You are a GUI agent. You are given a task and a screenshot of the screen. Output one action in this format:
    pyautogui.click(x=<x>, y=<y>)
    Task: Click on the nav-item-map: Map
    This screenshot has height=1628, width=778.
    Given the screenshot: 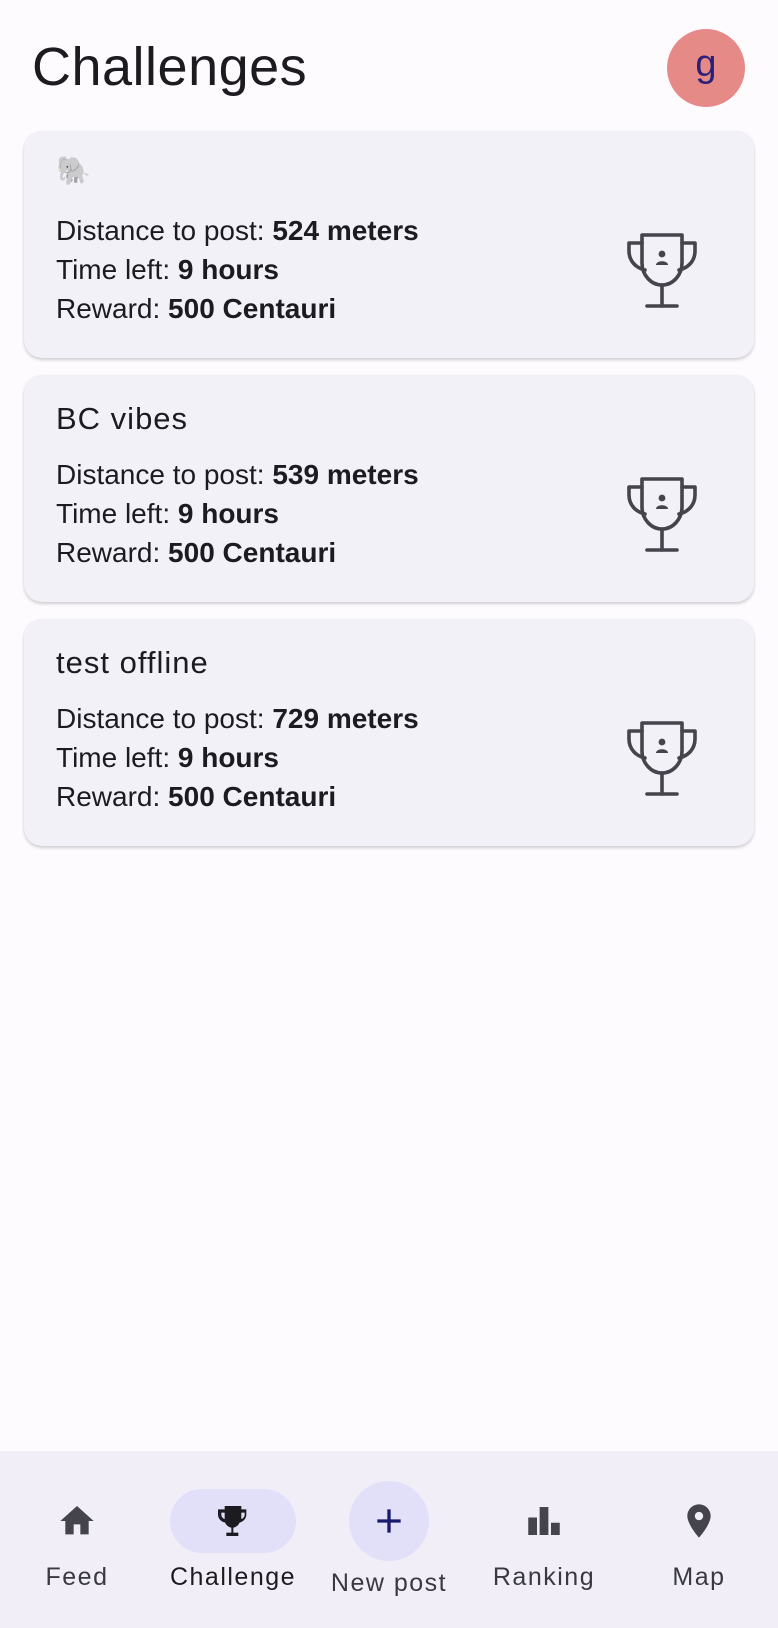 What is the action you would take?
    pyautogui.click(x=699, y=1539)
    